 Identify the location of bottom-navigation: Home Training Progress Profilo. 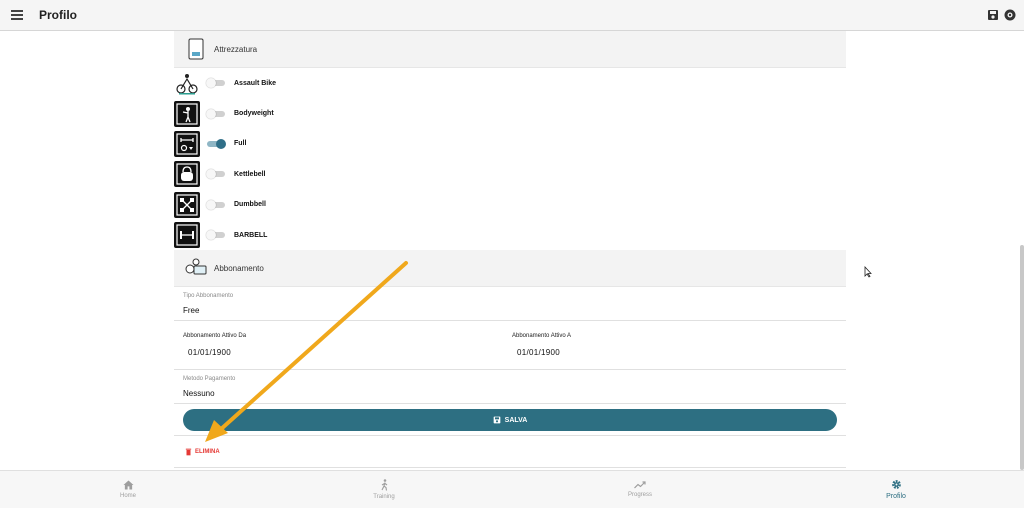
(512, 489).